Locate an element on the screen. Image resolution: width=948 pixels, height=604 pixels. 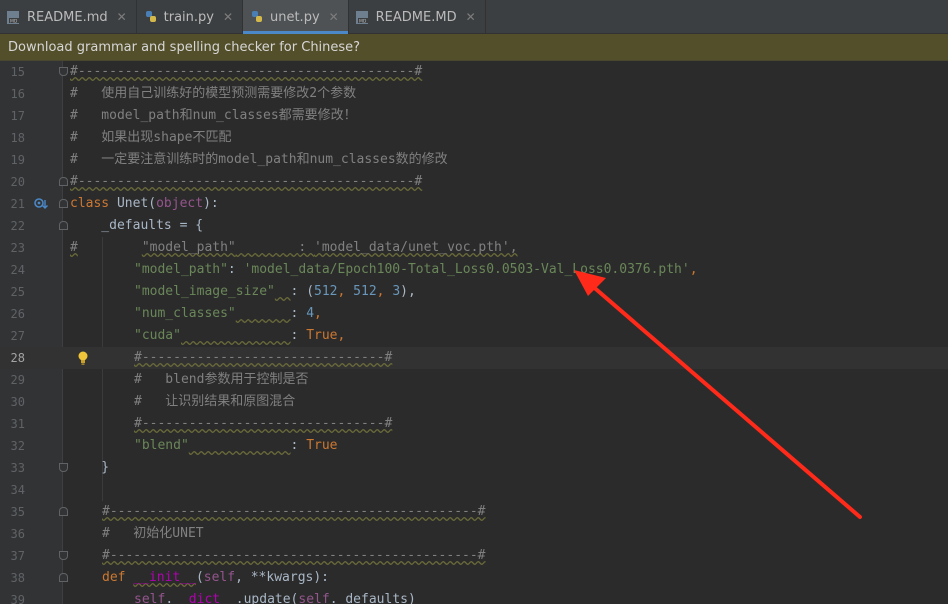
code-line: 27 "cuda" : True, is located at coordinates (474, 336).